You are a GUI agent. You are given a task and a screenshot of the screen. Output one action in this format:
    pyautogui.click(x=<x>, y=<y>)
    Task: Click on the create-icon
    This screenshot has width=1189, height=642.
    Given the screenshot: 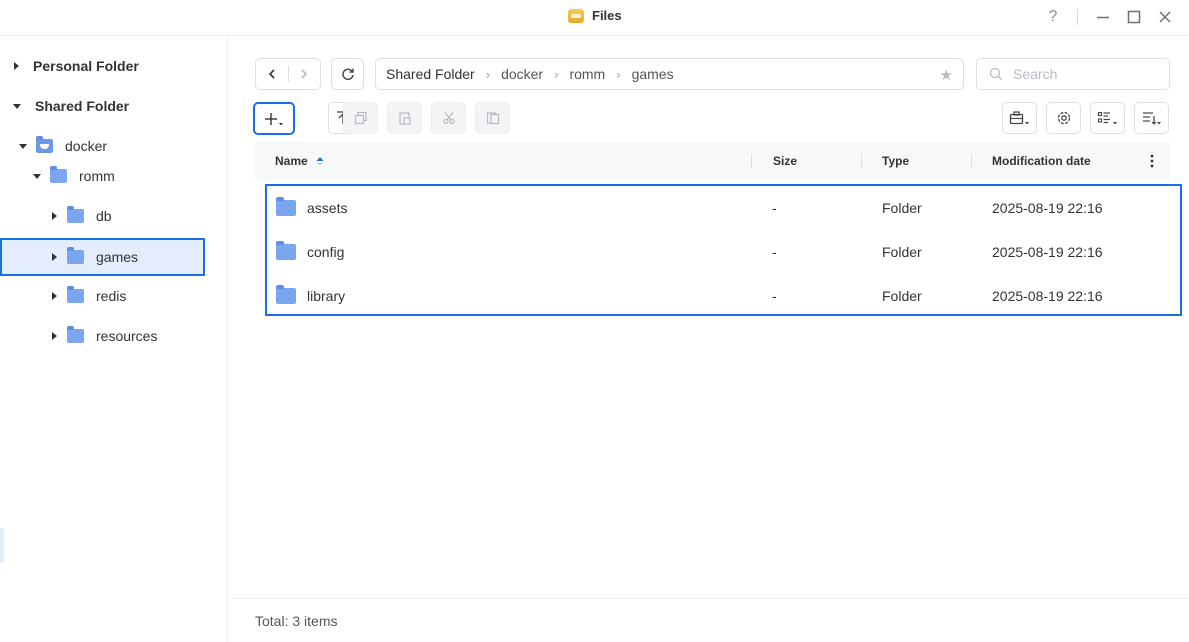 What is the action you would take?
    pyautogui.click(x=274, y=118)
    